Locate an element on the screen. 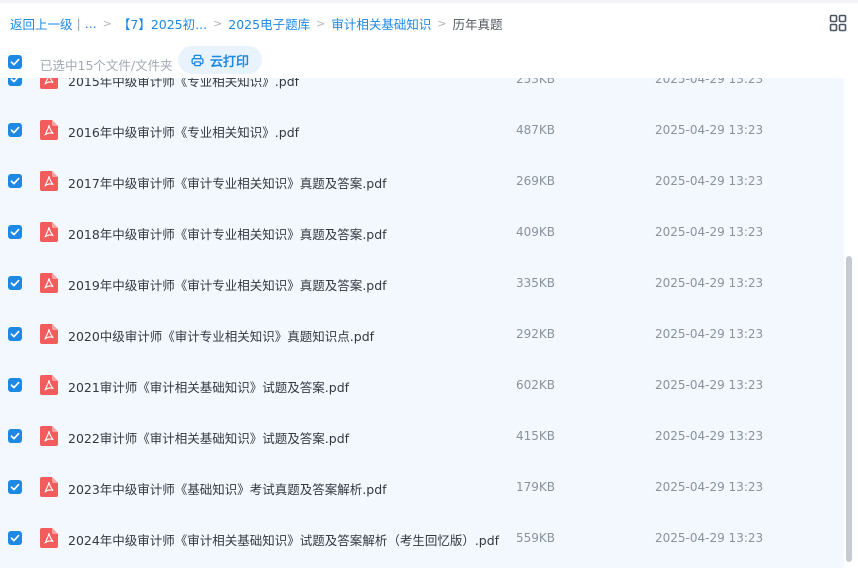  file-name: 2017年中级审计师《审计专业相关知识》真题及答案.pdf is located at coordinates (227, 182).